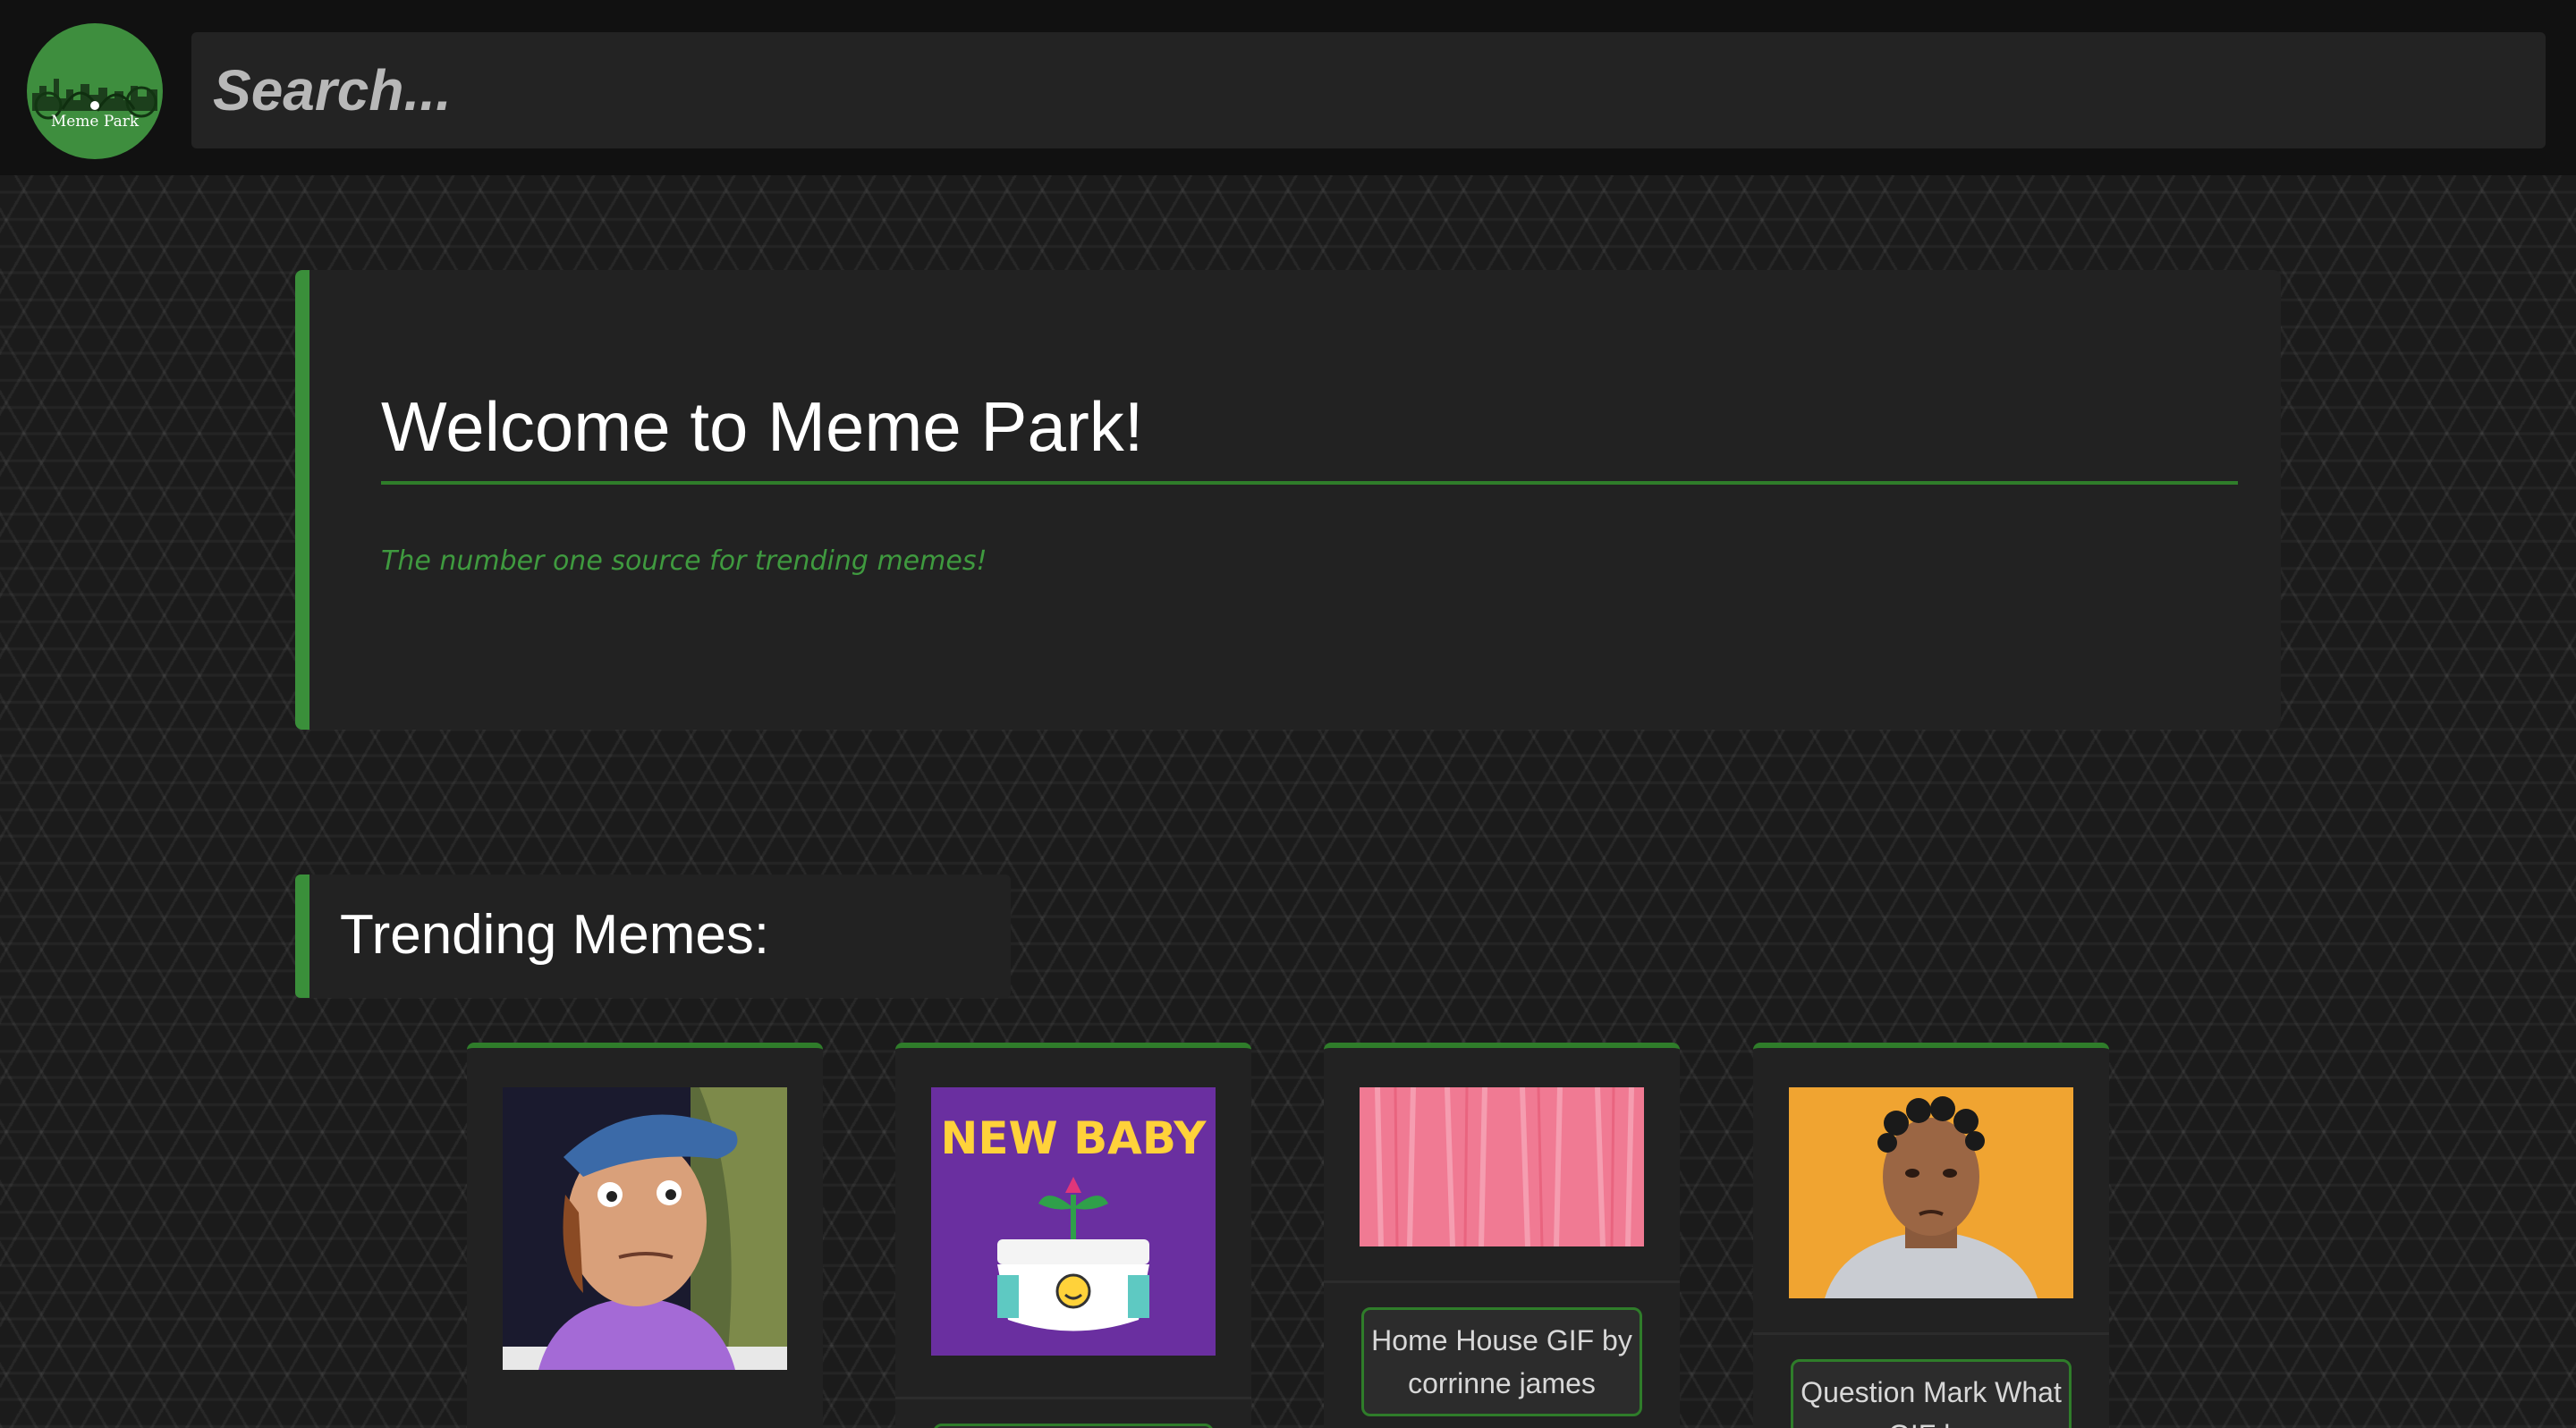 This screenshot has width=2576, height=1428. I want to click on trending-heading: Trending Memes:, so click(555, 935).